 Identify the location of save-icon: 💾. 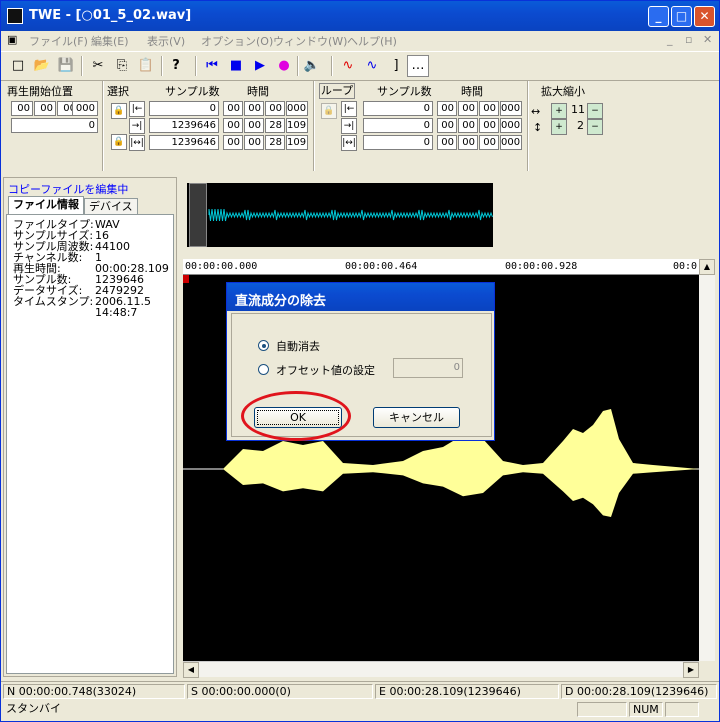
(66, 66).